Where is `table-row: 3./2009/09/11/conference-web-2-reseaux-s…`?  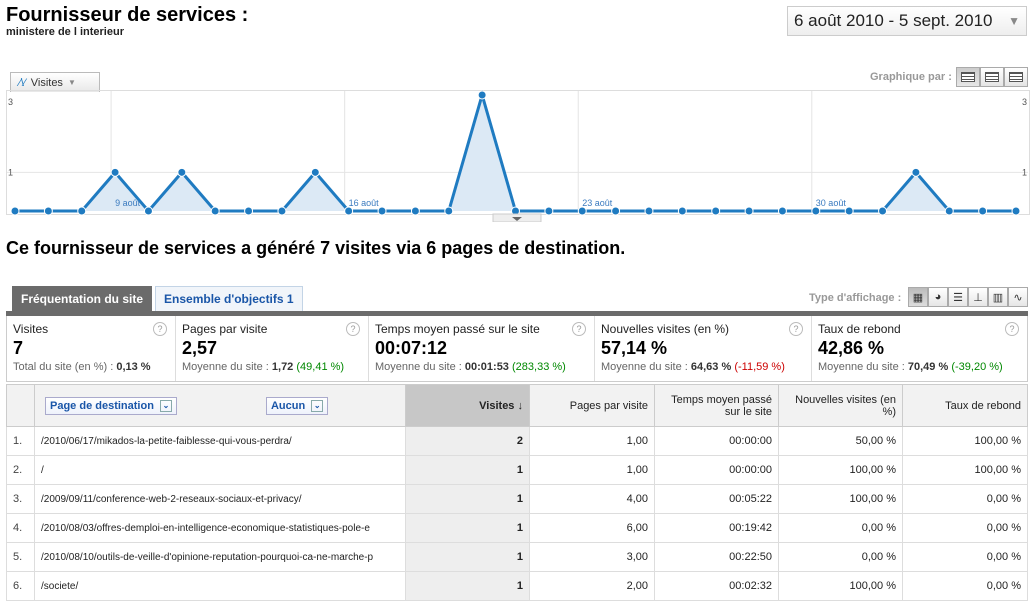
table-row: 3./2009/09/11/conference-web-2-reseaux-s… is located at coordinates (517, 499).